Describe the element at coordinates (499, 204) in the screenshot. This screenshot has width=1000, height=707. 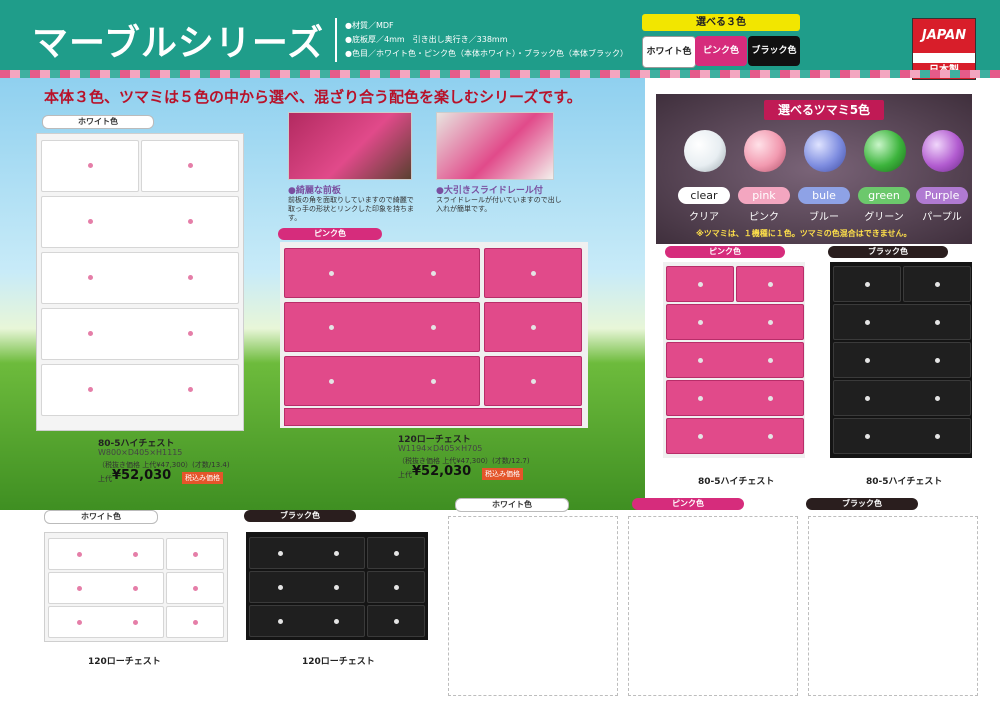
I see `feature-text: スライドレールが付いていますので出し入れが簡単です。` at that location.